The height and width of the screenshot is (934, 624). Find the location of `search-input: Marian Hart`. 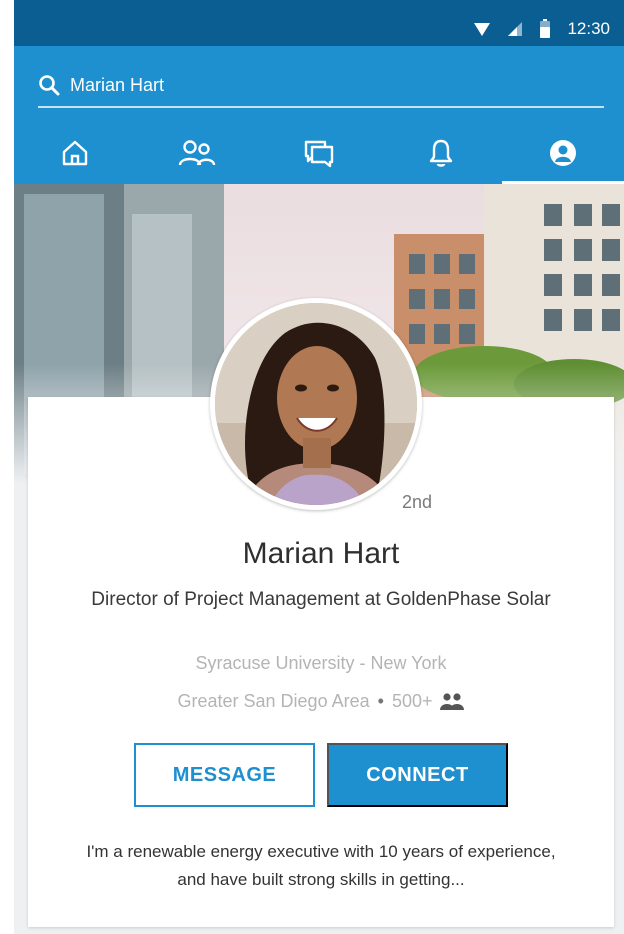

search-input: Marian Hart is located at coordinates (117, 85).